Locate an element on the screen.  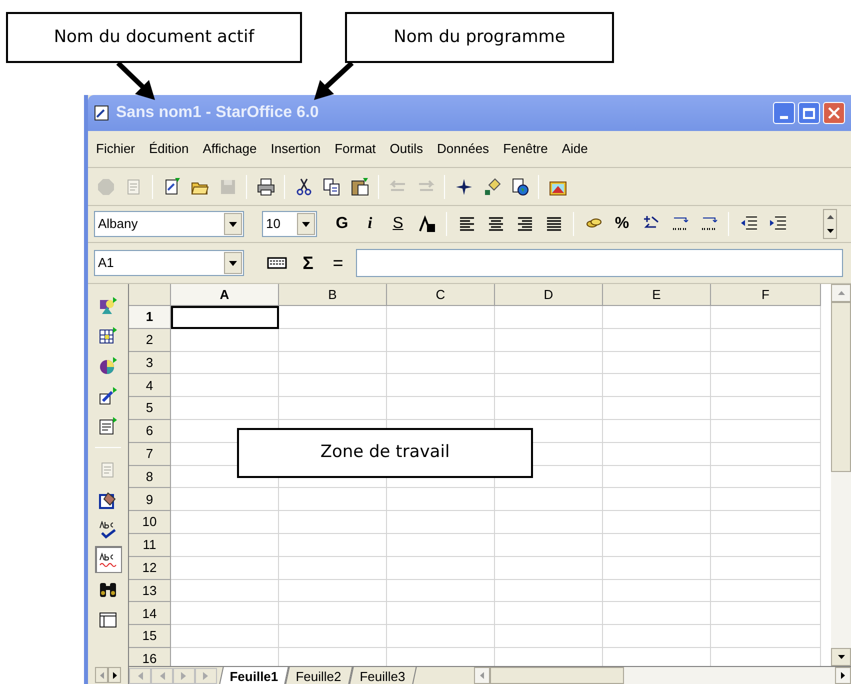
sheet-tab: Feuille2 is located at coordinates (319, 675).